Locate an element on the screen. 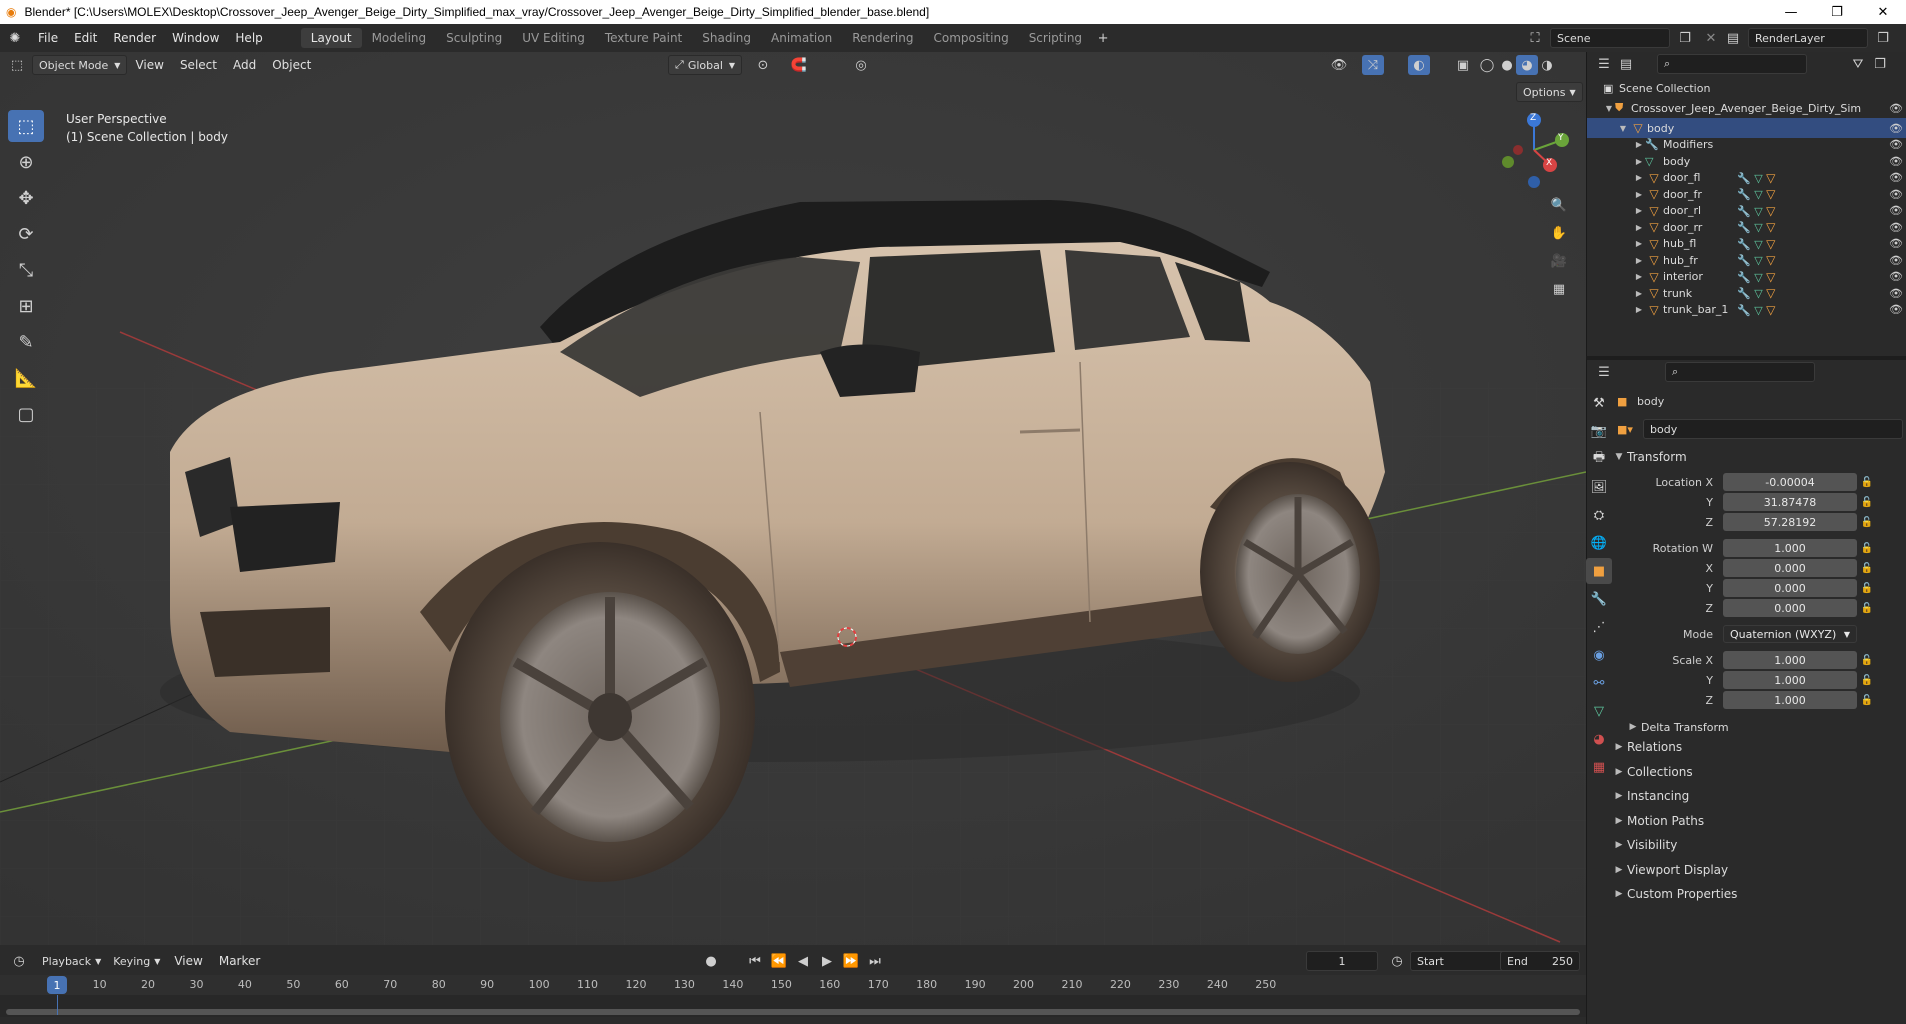 The width and height of the screenshot is (1906, 1024). playback-menu: Playback ▼ is located at coordinates (71, 961).